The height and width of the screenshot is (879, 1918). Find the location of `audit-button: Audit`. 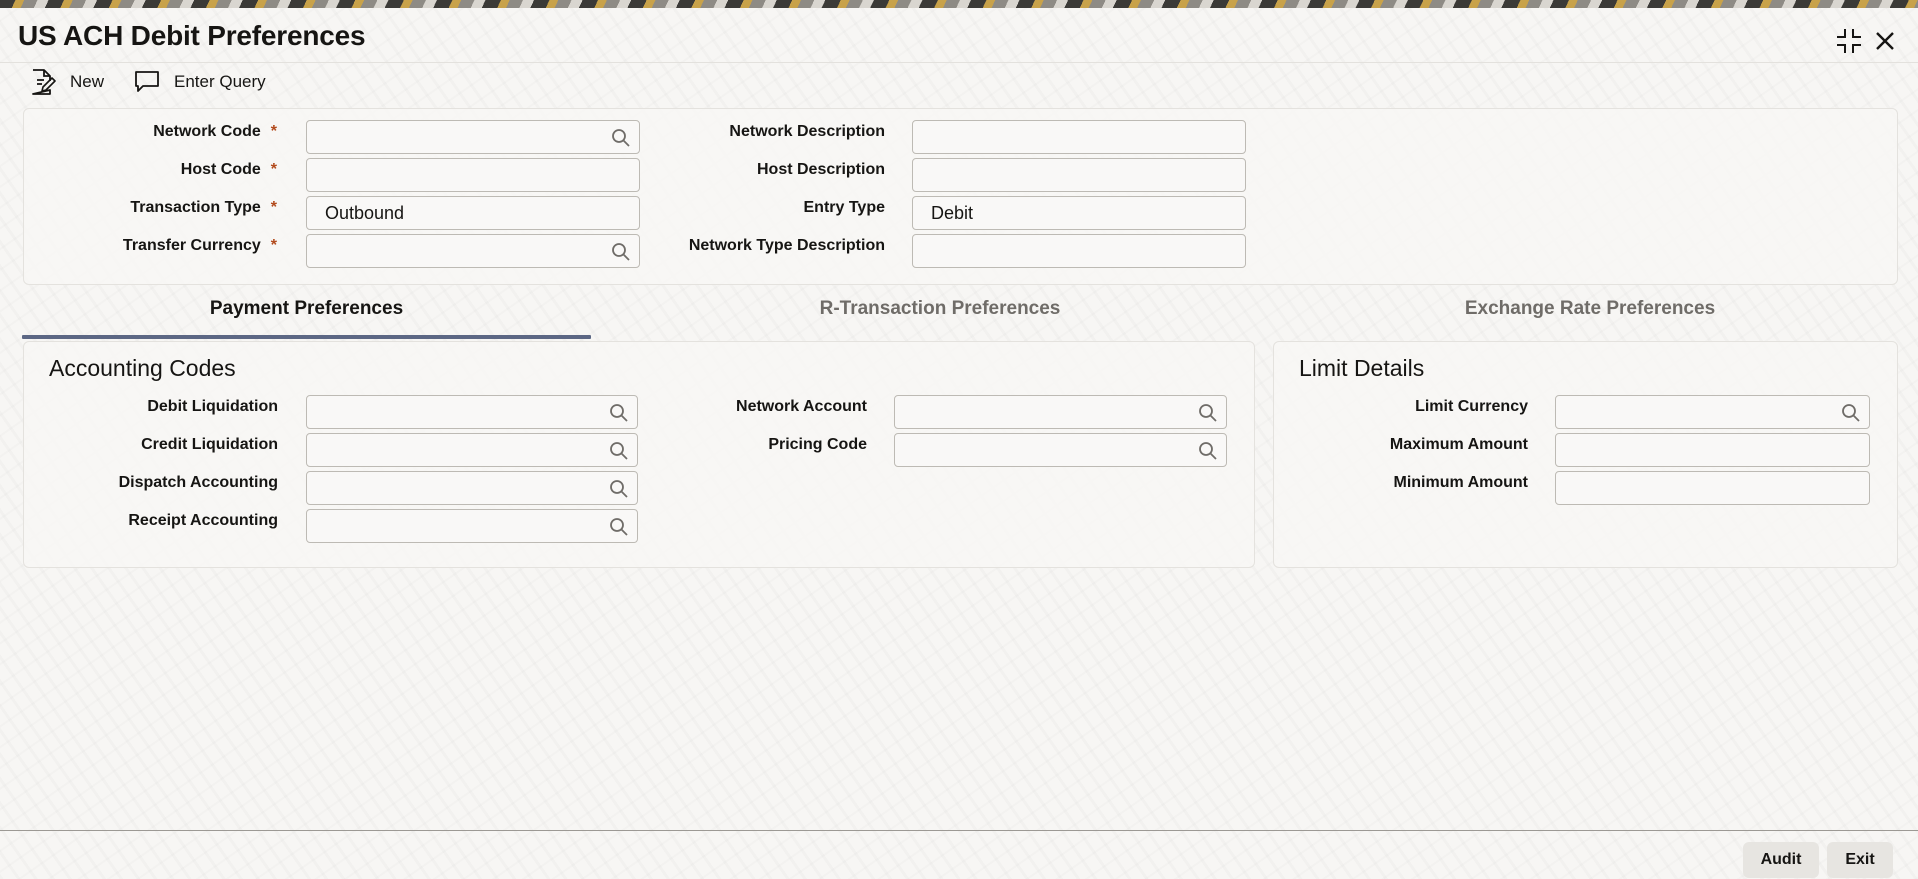

audit-button: Audit is located at coordinates (1781, 860).